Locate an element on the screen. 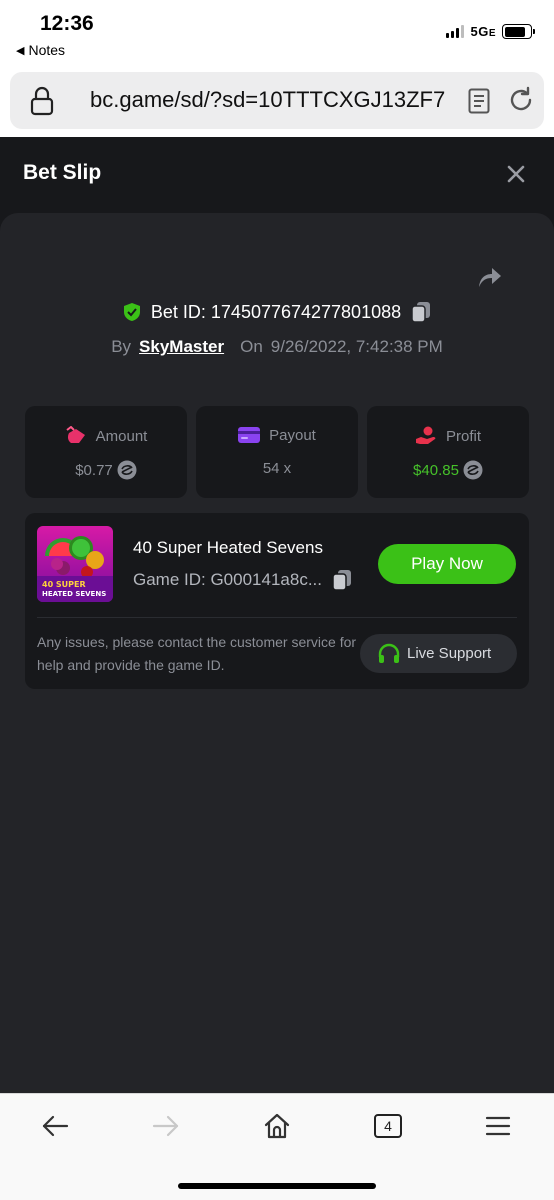 This screenshot has width=554, height=1200. by-label: By is located at coordinates (121, 346).